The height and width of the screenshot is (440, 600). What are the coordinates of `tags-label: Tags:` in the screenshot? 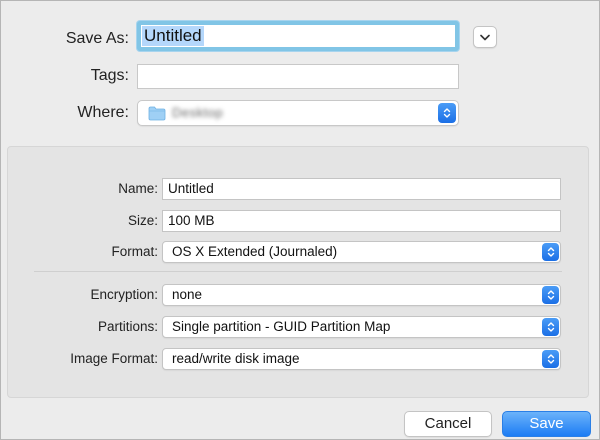 It's located at (109, 75).